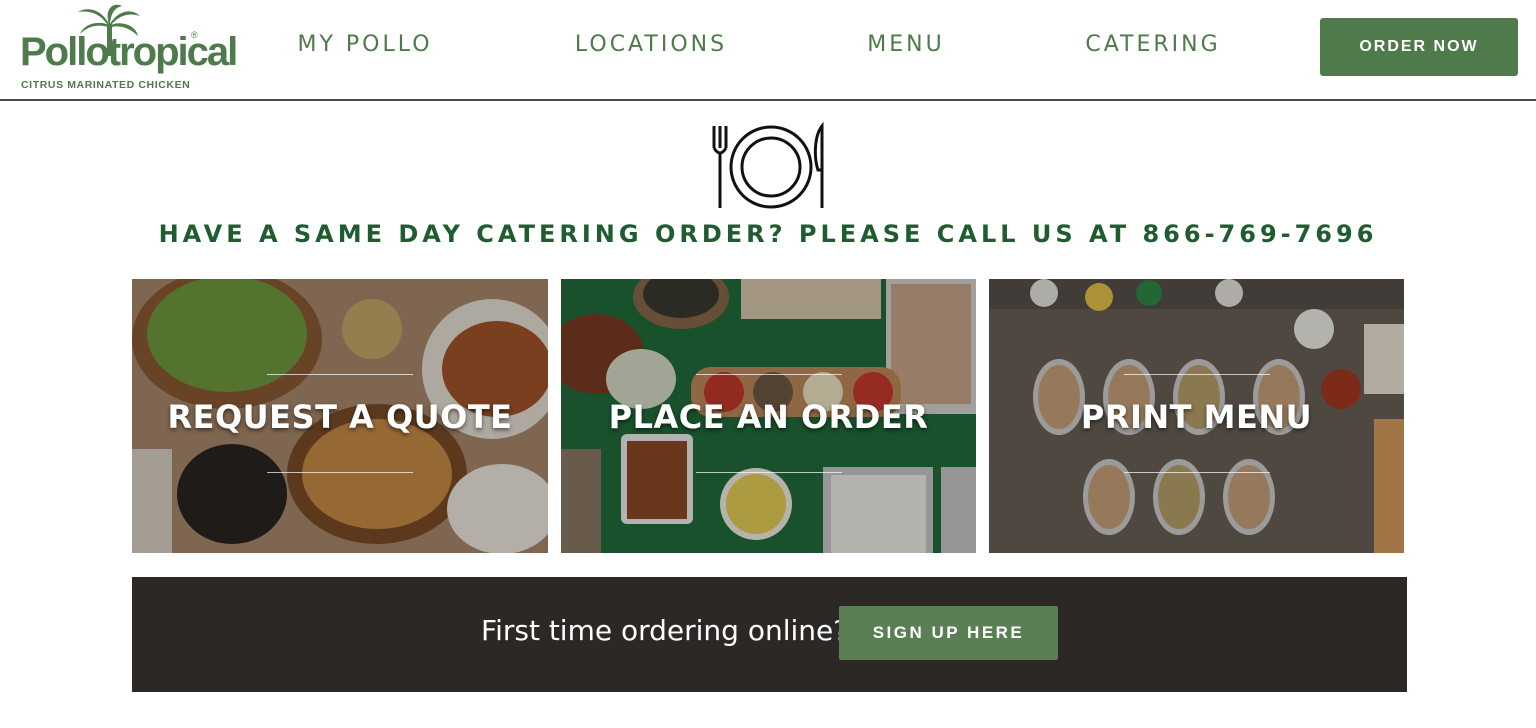 This screenshot has width=1536, height=728. What do you see at coordinates (906, 45) in the screenshot?
I see `nav-menu: MENU` at bounding box center [906, 45].